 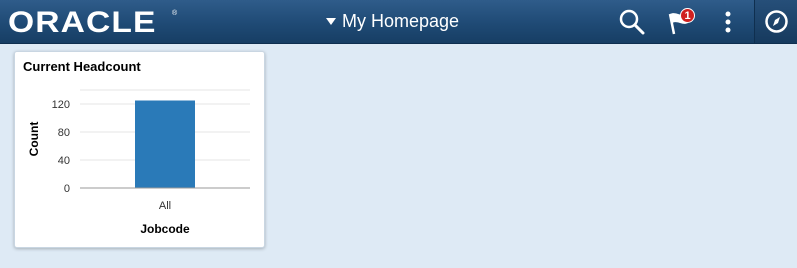 I want to click on oracle-logo: ORACLE, so click(x=82, y=22).